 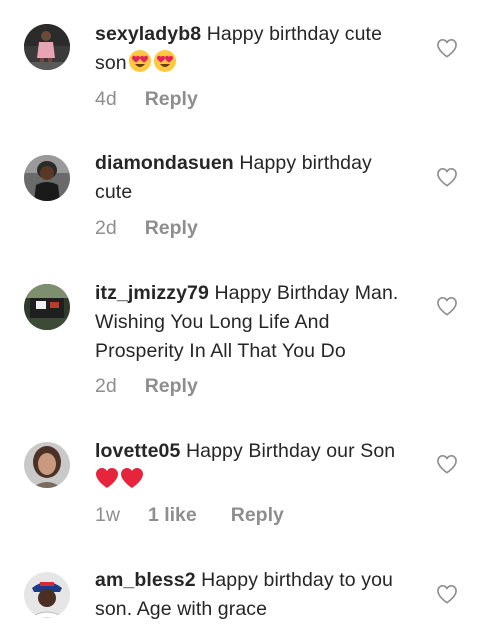 I want to click on comment-username: diamondasuen, so click(x=164, y=163).